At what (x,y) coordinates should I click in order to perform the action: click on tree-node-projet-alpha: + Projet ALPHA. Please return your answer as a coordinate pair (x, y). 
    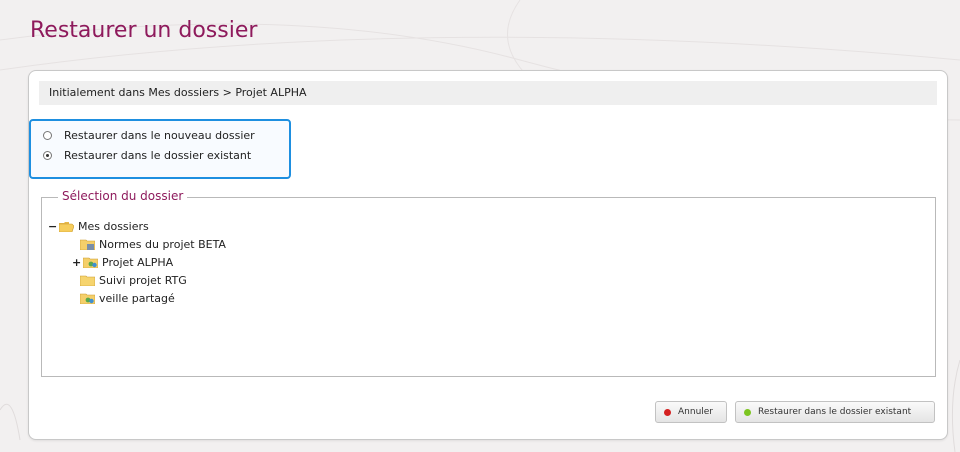
    Looking at the image, I should click on (122, 262).